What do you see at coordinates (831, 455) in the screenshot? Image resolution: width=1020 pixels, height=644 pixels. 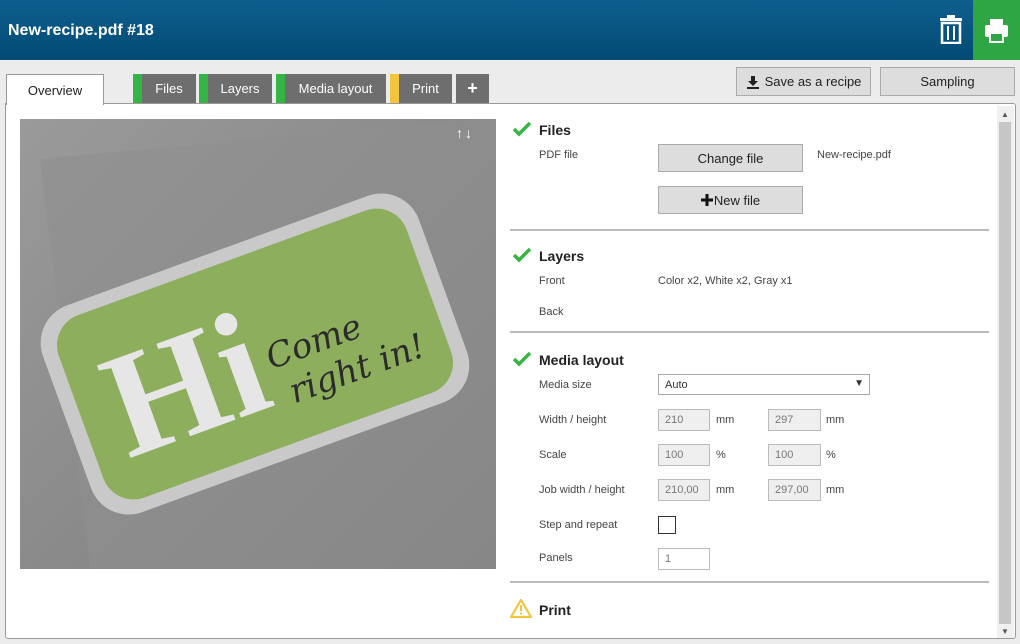 I see `scale-y-unit: %` at bounding box center [831, 455].